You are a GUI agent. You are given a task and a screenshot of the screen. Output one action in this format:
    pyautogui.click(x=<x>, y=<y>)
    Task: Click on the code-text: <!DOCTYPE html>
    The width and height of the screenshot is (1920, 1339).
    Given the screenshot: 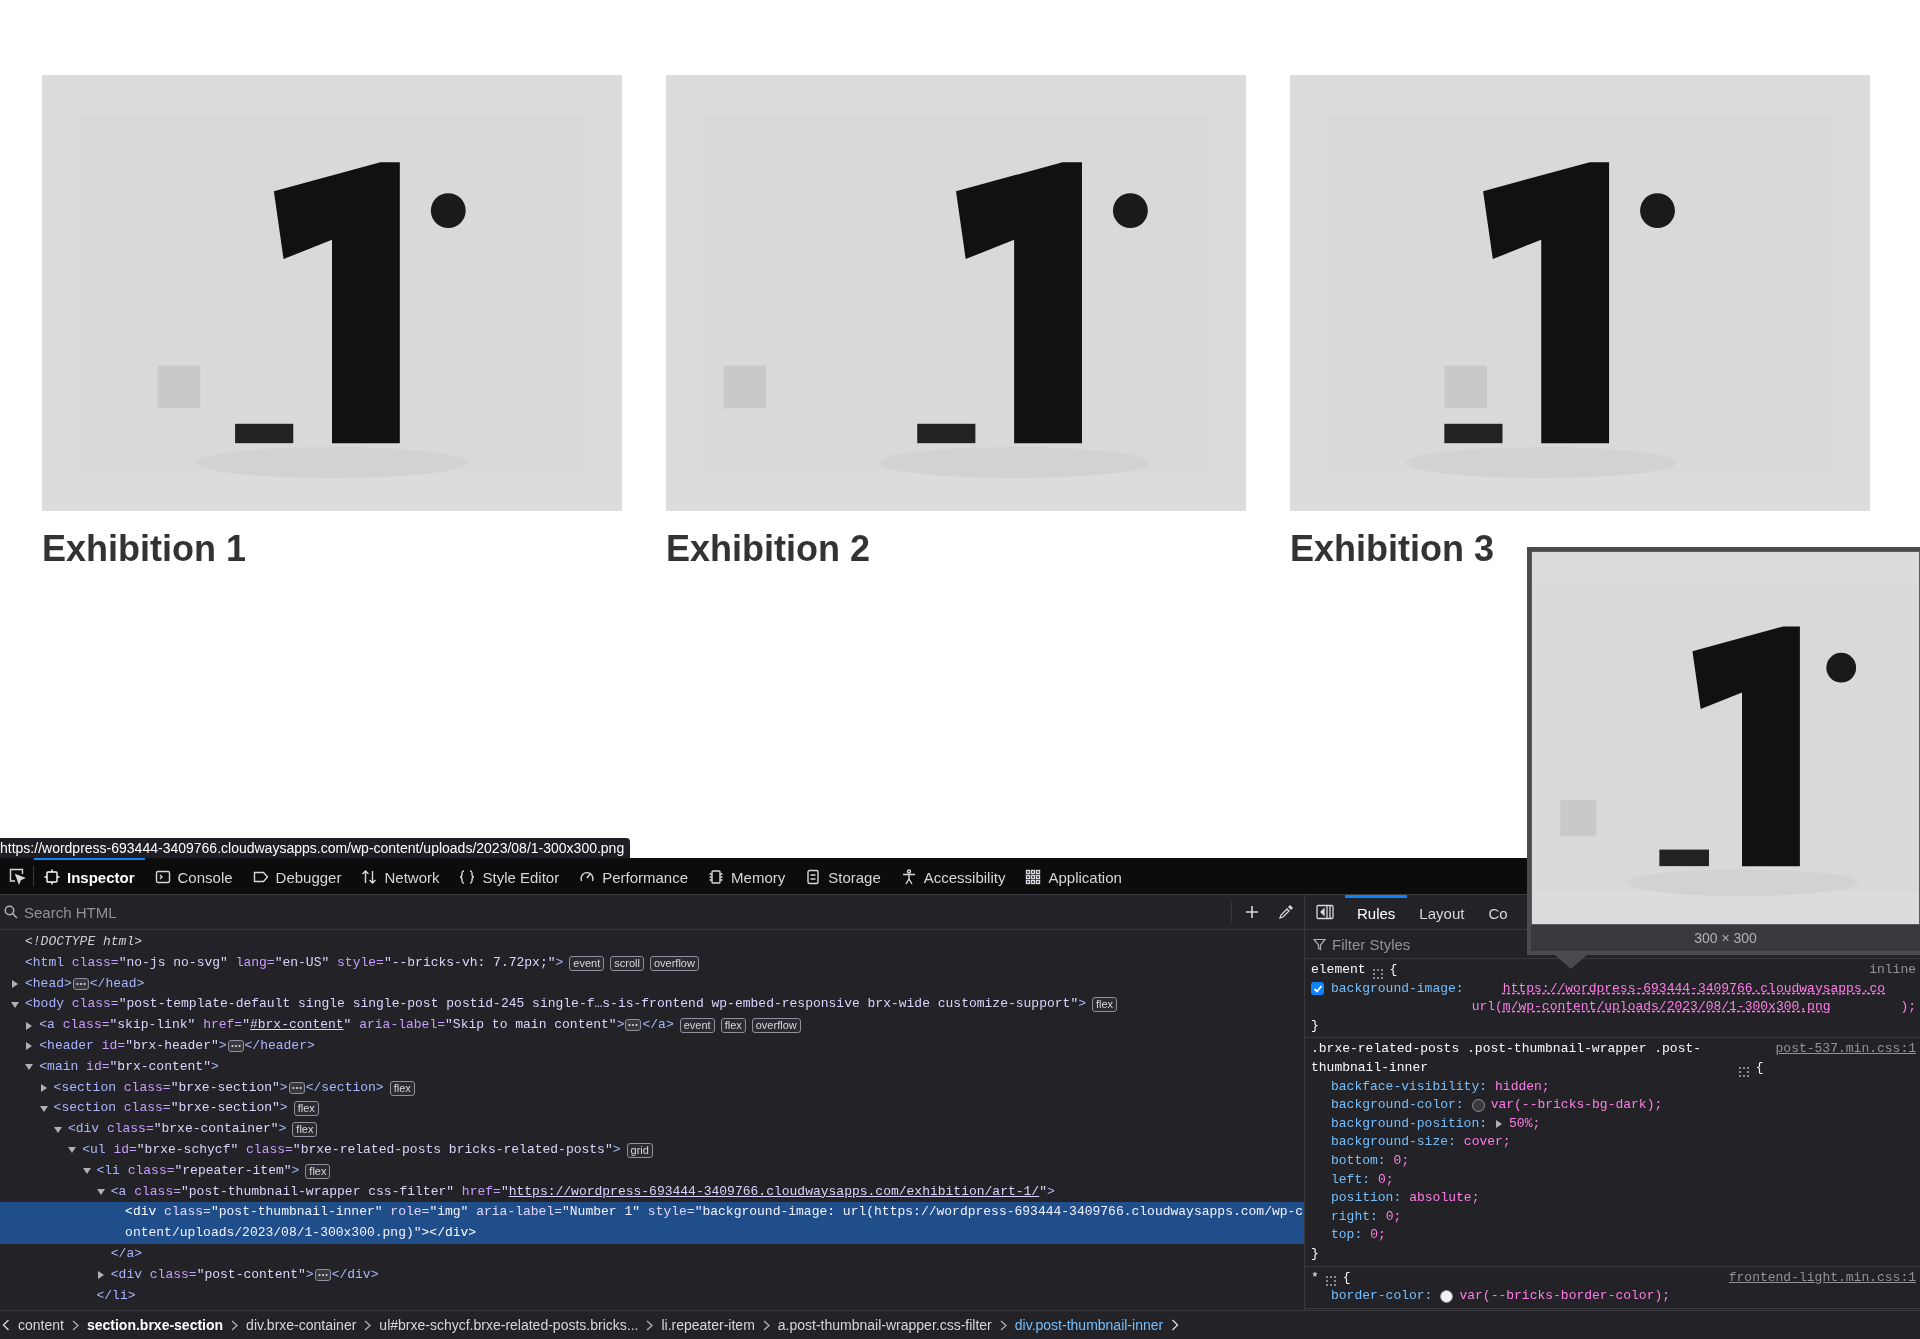 What is the action you would take?
    pyautogui.click(x=84, y=942)
    